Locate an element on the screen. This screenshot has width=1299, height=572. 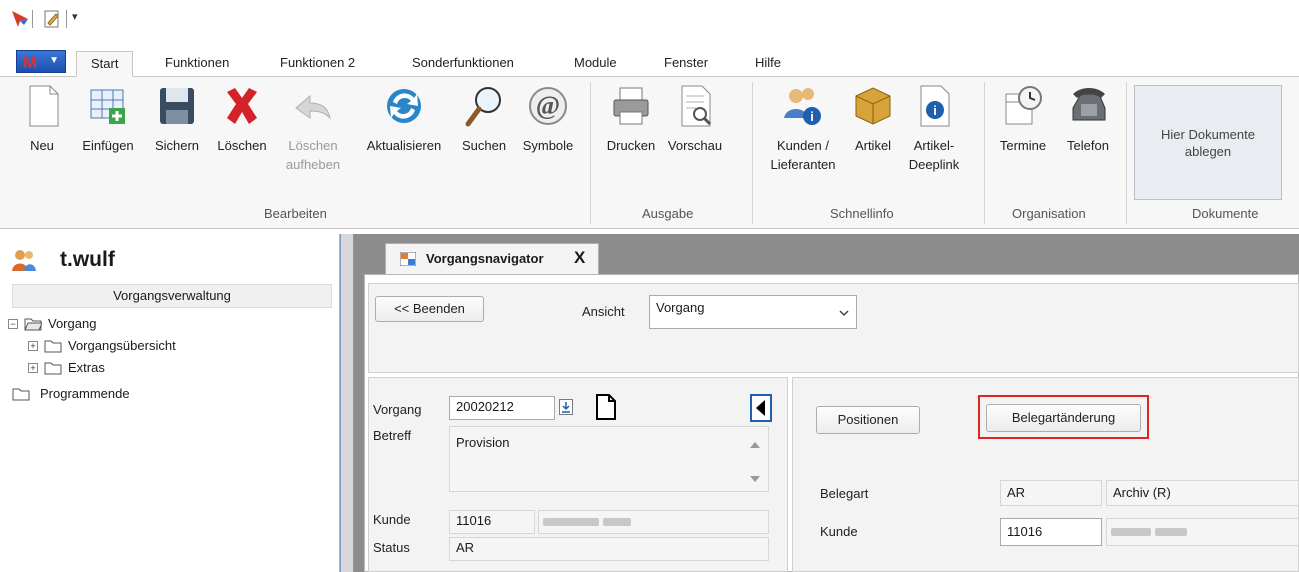
collapse-icon: − is located at coordinates (13, 324).